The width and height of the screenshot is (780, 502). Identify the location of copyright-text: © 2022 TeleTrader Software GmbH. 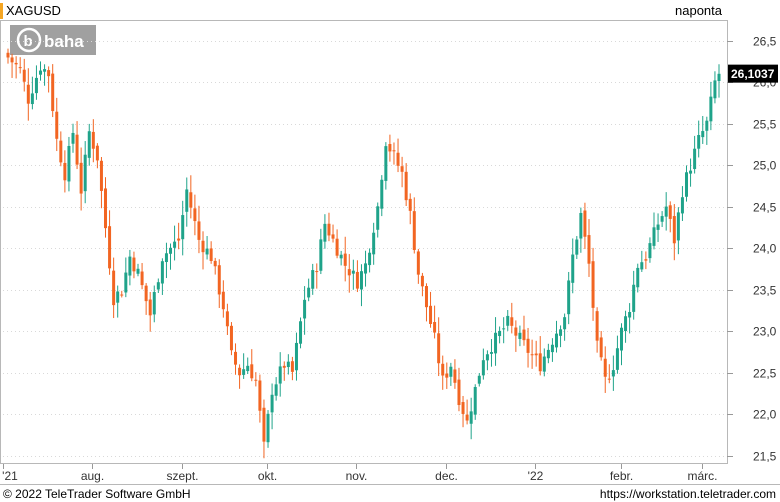
(97, 494).